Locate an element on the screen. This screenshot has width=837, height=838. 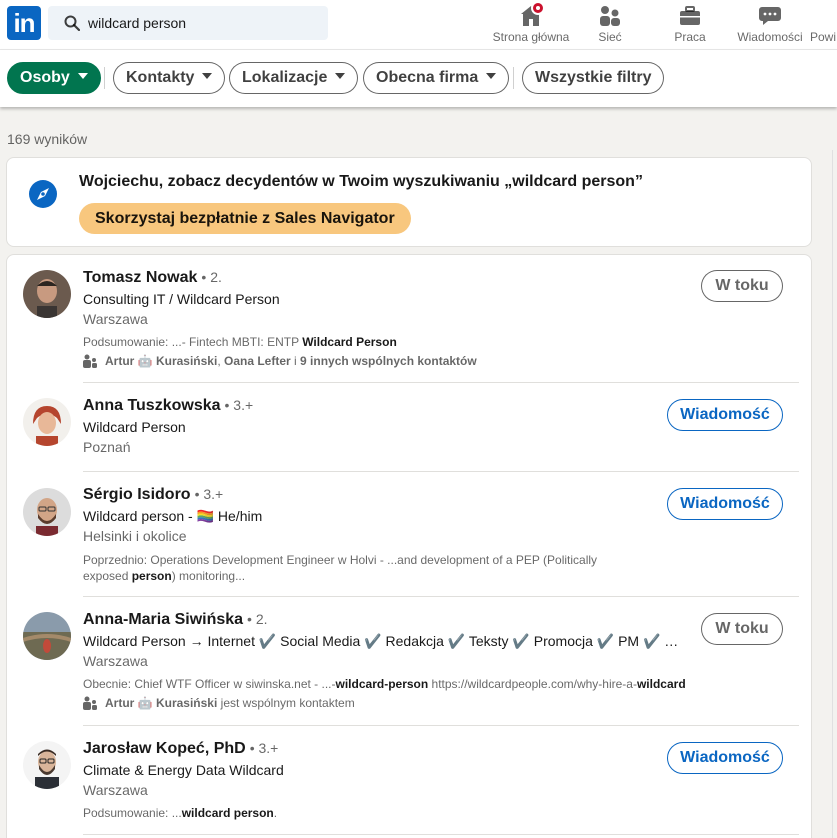
person-name: Anna Tuszkowska • 3.+ is located at coordinates (168, 406).